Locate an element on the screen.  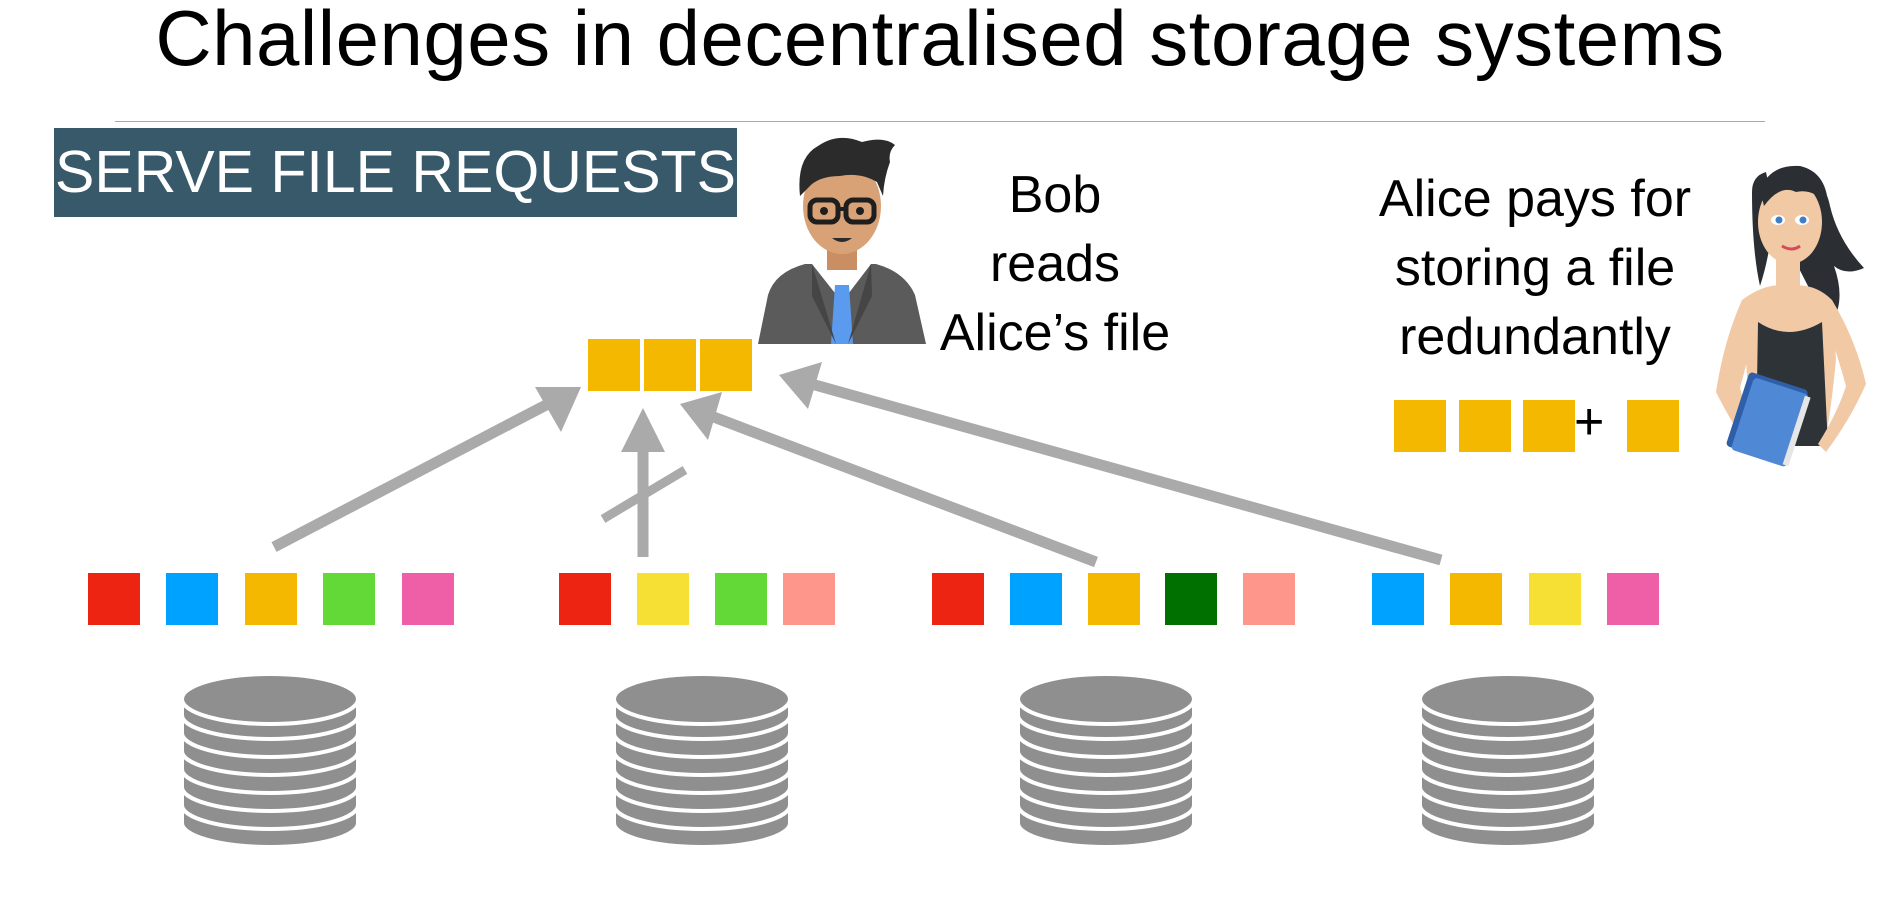
blocked-request-arrow-icon is located at coordinates (644, 482).